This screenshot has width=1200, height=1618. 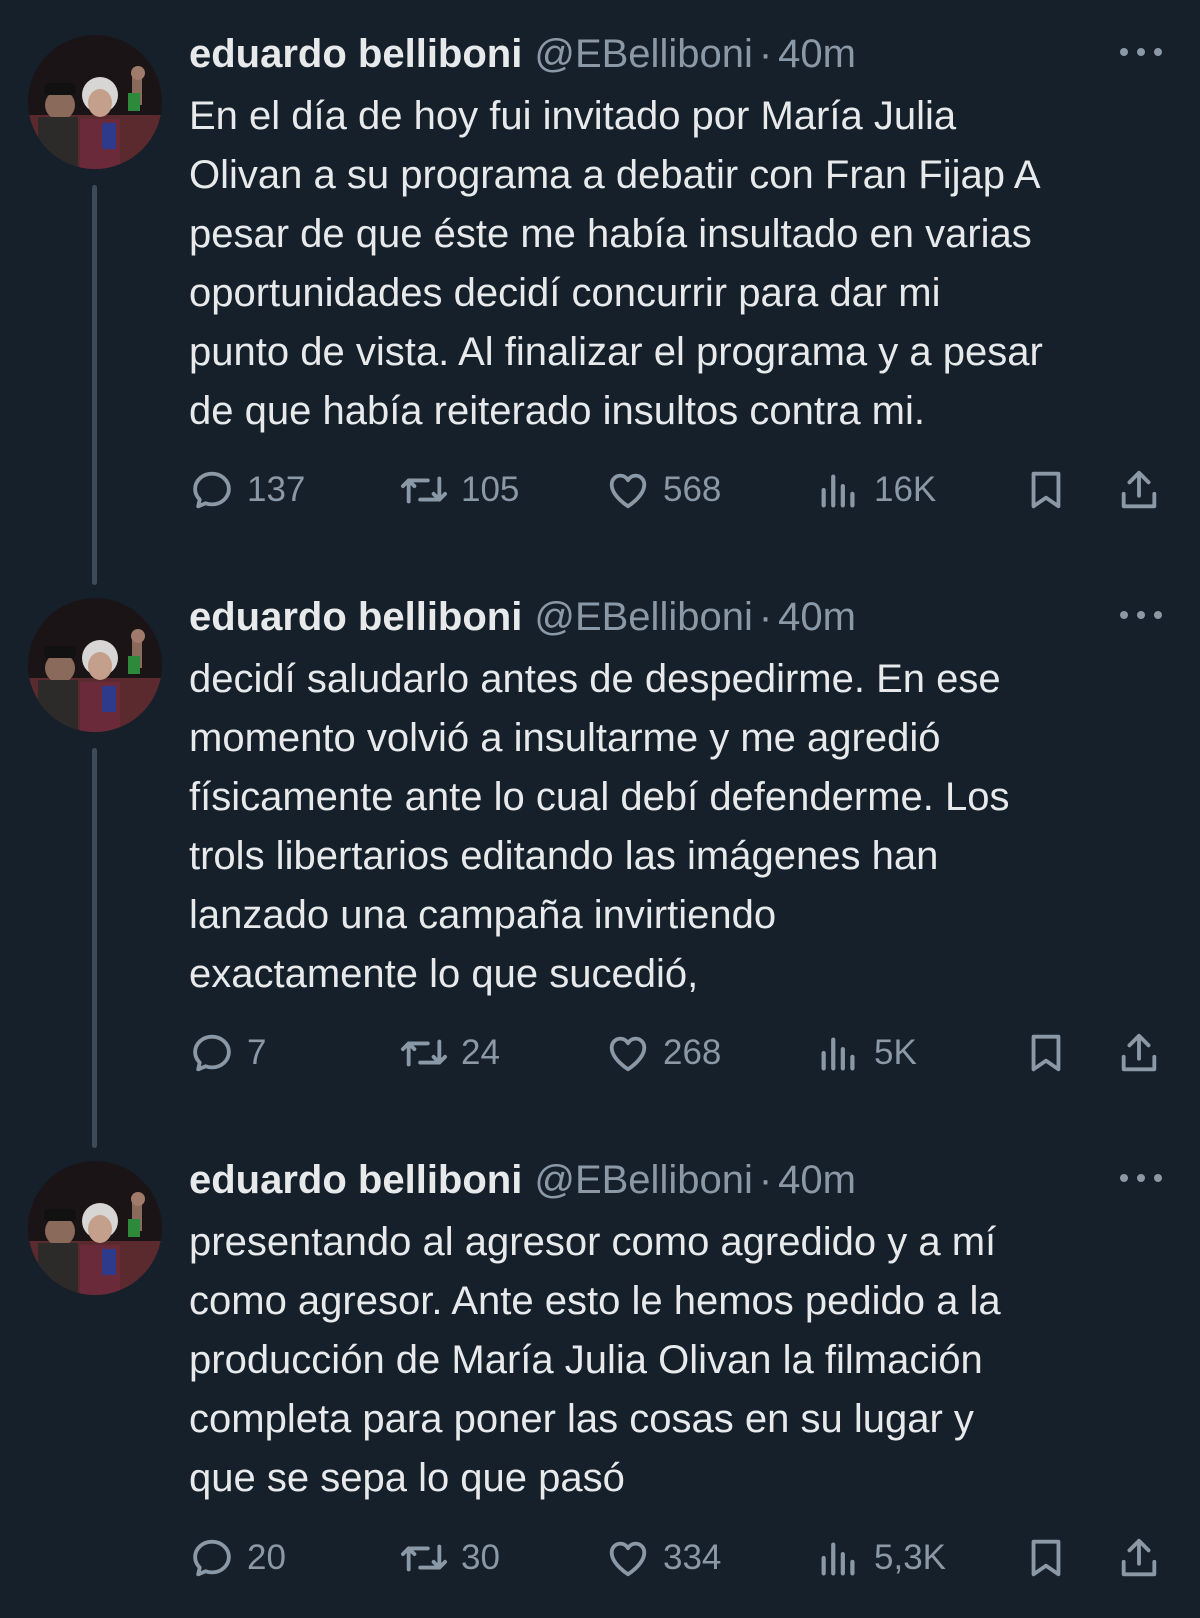 I want to click on views-count: 5,3K, so click(x=910, y=1557).